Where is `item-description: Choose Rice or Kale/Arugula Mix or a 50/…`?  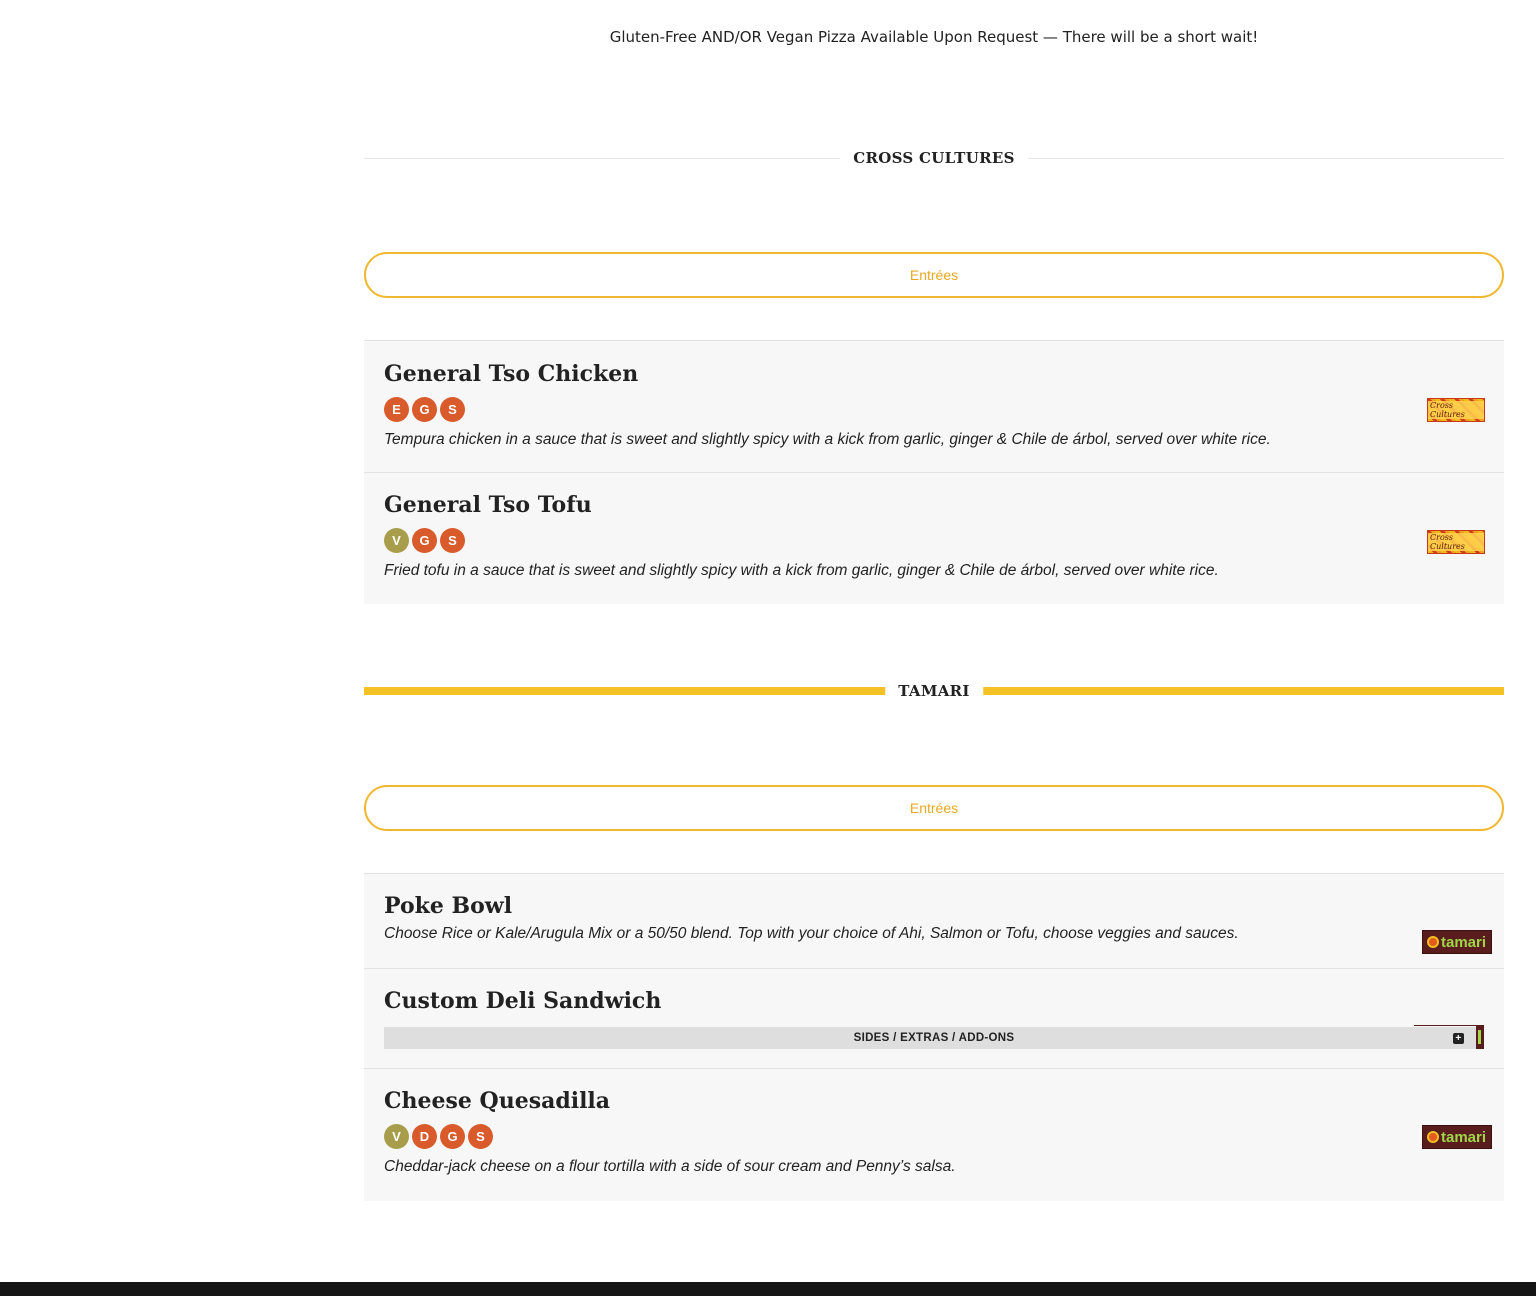
item-description: Choose Rice or Kale/Arugula Mix or a 50/… is located at coordinates (811, 933).